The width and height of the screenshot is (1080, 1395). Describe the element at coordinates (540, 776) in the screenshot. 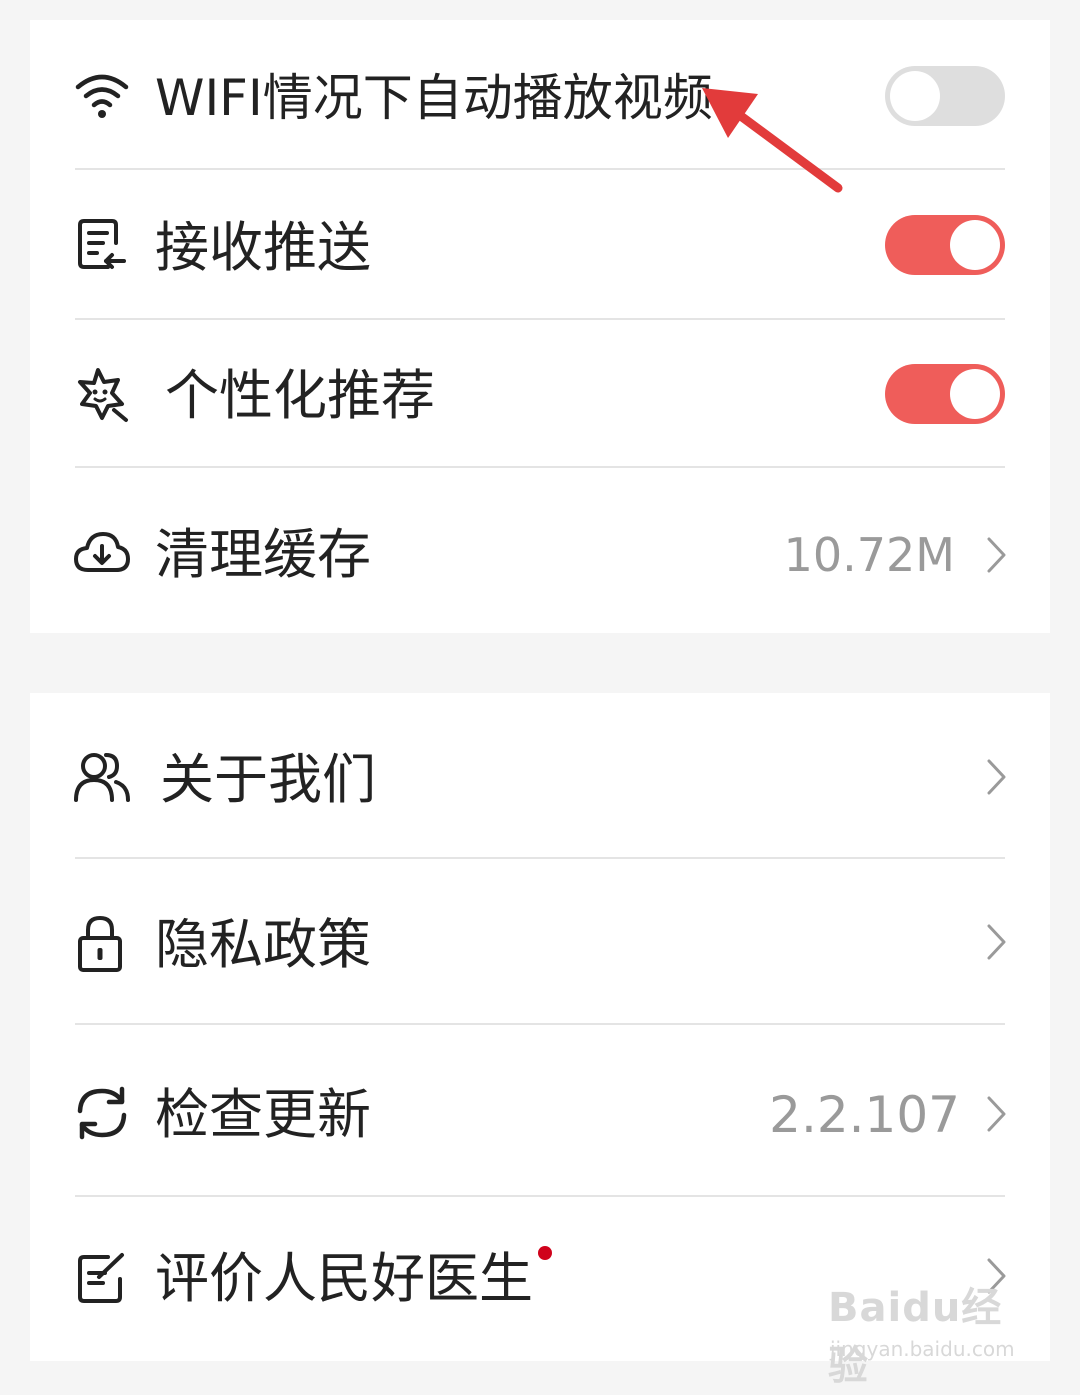

I see `about-us-row: 关于我们` at that location.